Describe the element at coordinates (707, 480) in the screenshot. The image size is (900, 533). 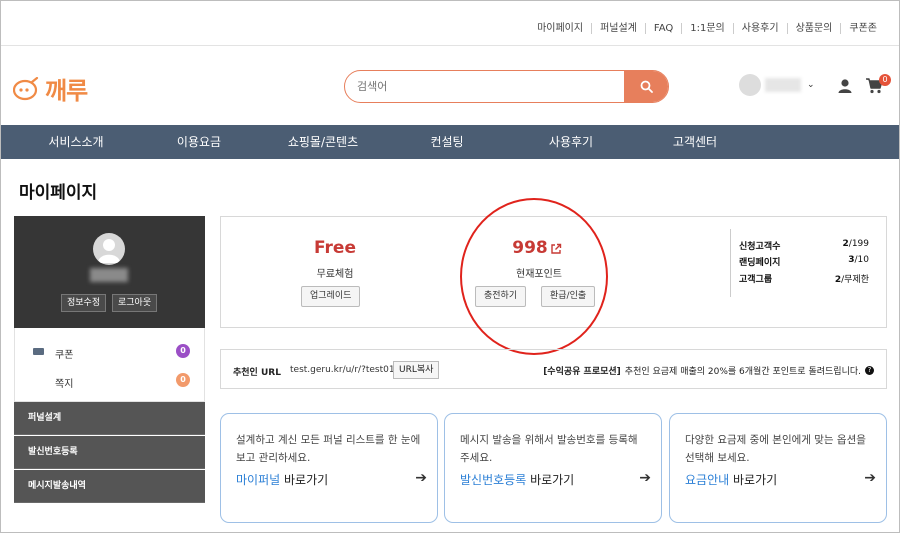
I see `card-link-highlight: 요금안내` at that location.